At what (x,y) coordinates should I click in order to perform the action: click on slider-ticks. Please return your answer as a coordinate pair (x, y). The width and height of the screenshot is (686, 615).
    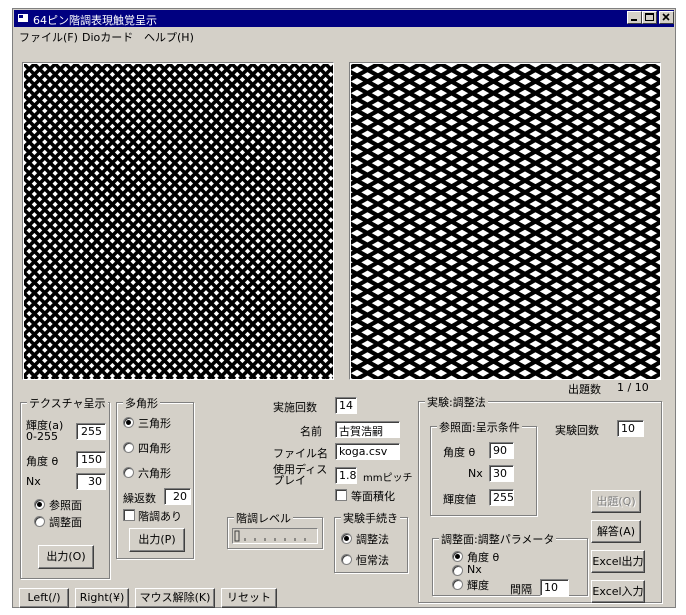
    Looking at the image, I should click on (270, 536).